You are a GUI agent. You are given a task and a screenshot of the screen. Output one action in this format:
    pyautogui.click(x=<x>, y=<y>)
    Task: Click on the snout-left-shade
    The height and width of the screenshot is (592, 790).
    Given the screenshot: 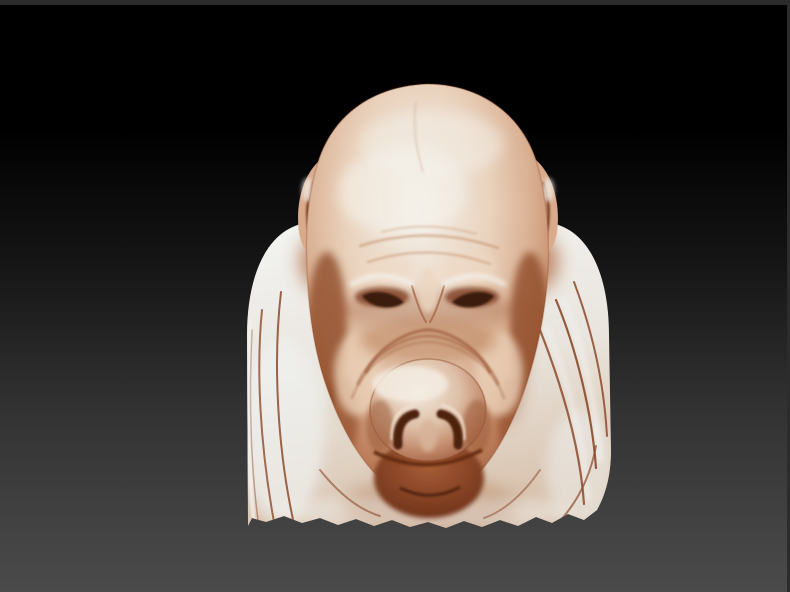 What is the action you would take?
    pyautogui.click(x=380, y=426)
    